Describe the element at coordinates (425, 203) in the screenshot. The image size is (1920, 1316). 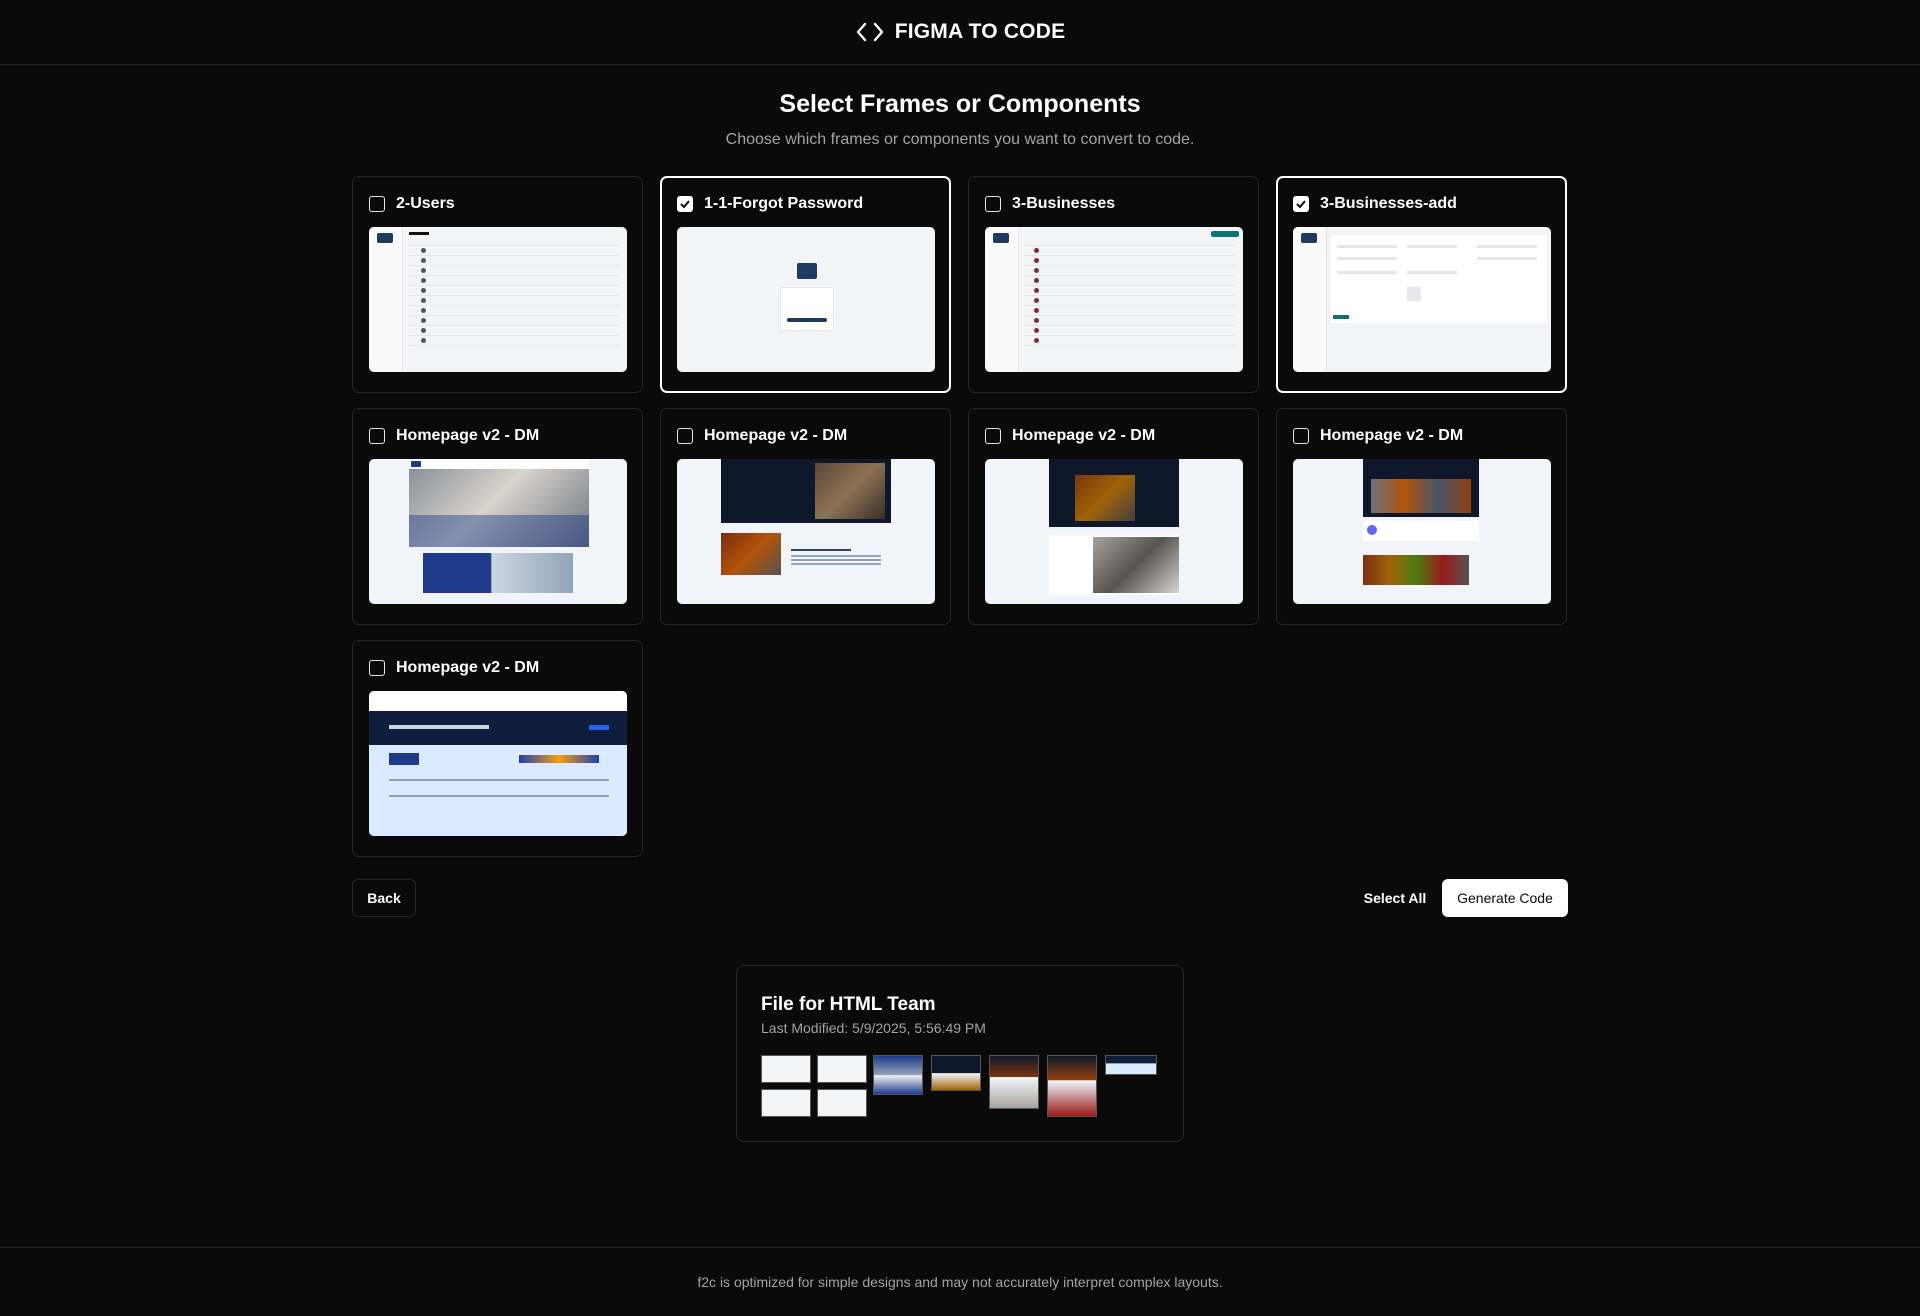
I see `frame-label: 2-Users` at that location.